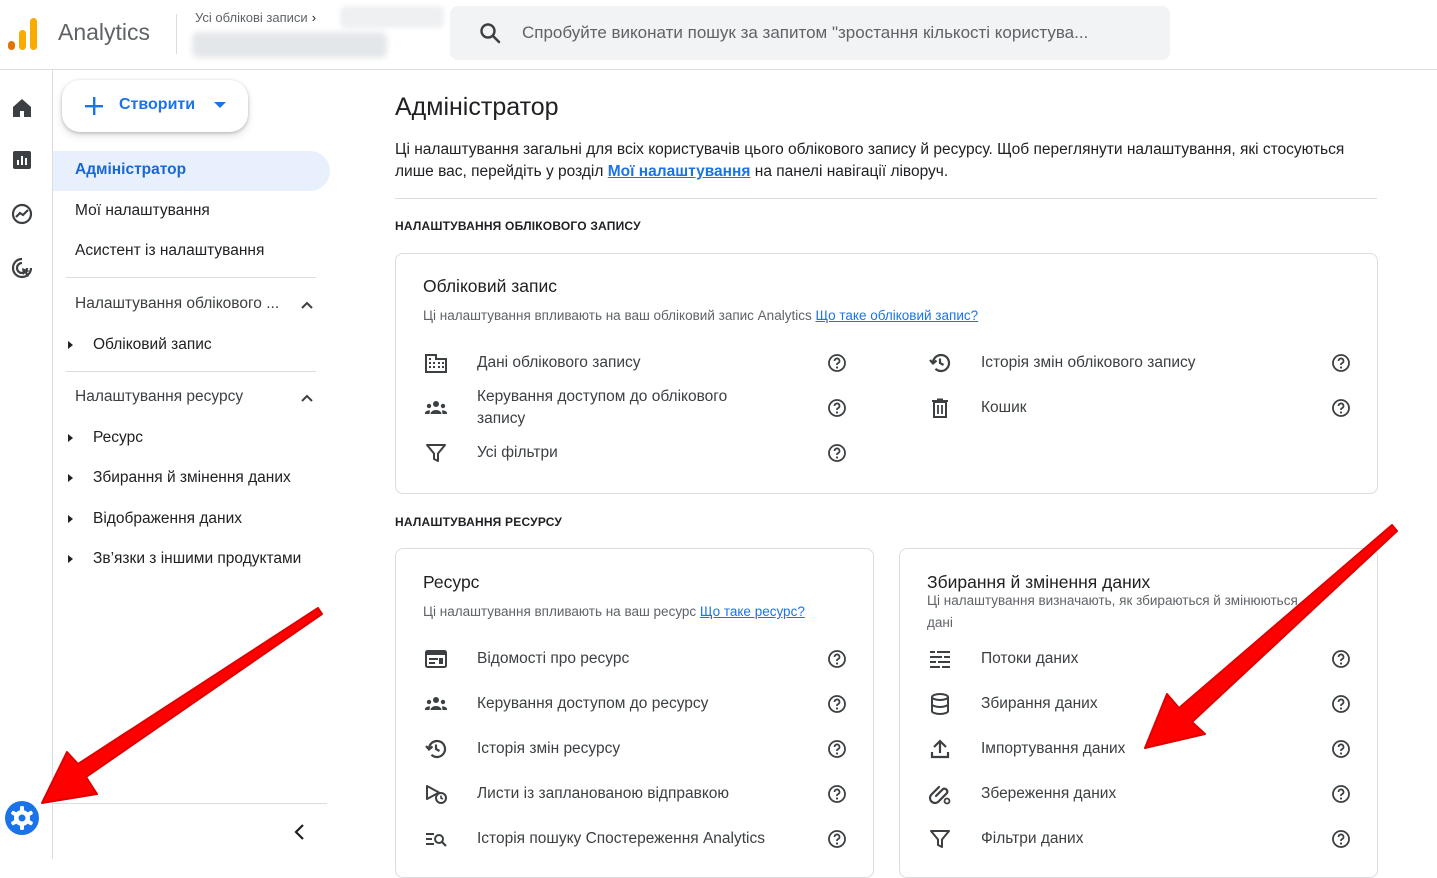  Describe the element at coordinates (130, 170) in the screenshot. I see `sidebar-item-admin: Адміністратор` at that location.